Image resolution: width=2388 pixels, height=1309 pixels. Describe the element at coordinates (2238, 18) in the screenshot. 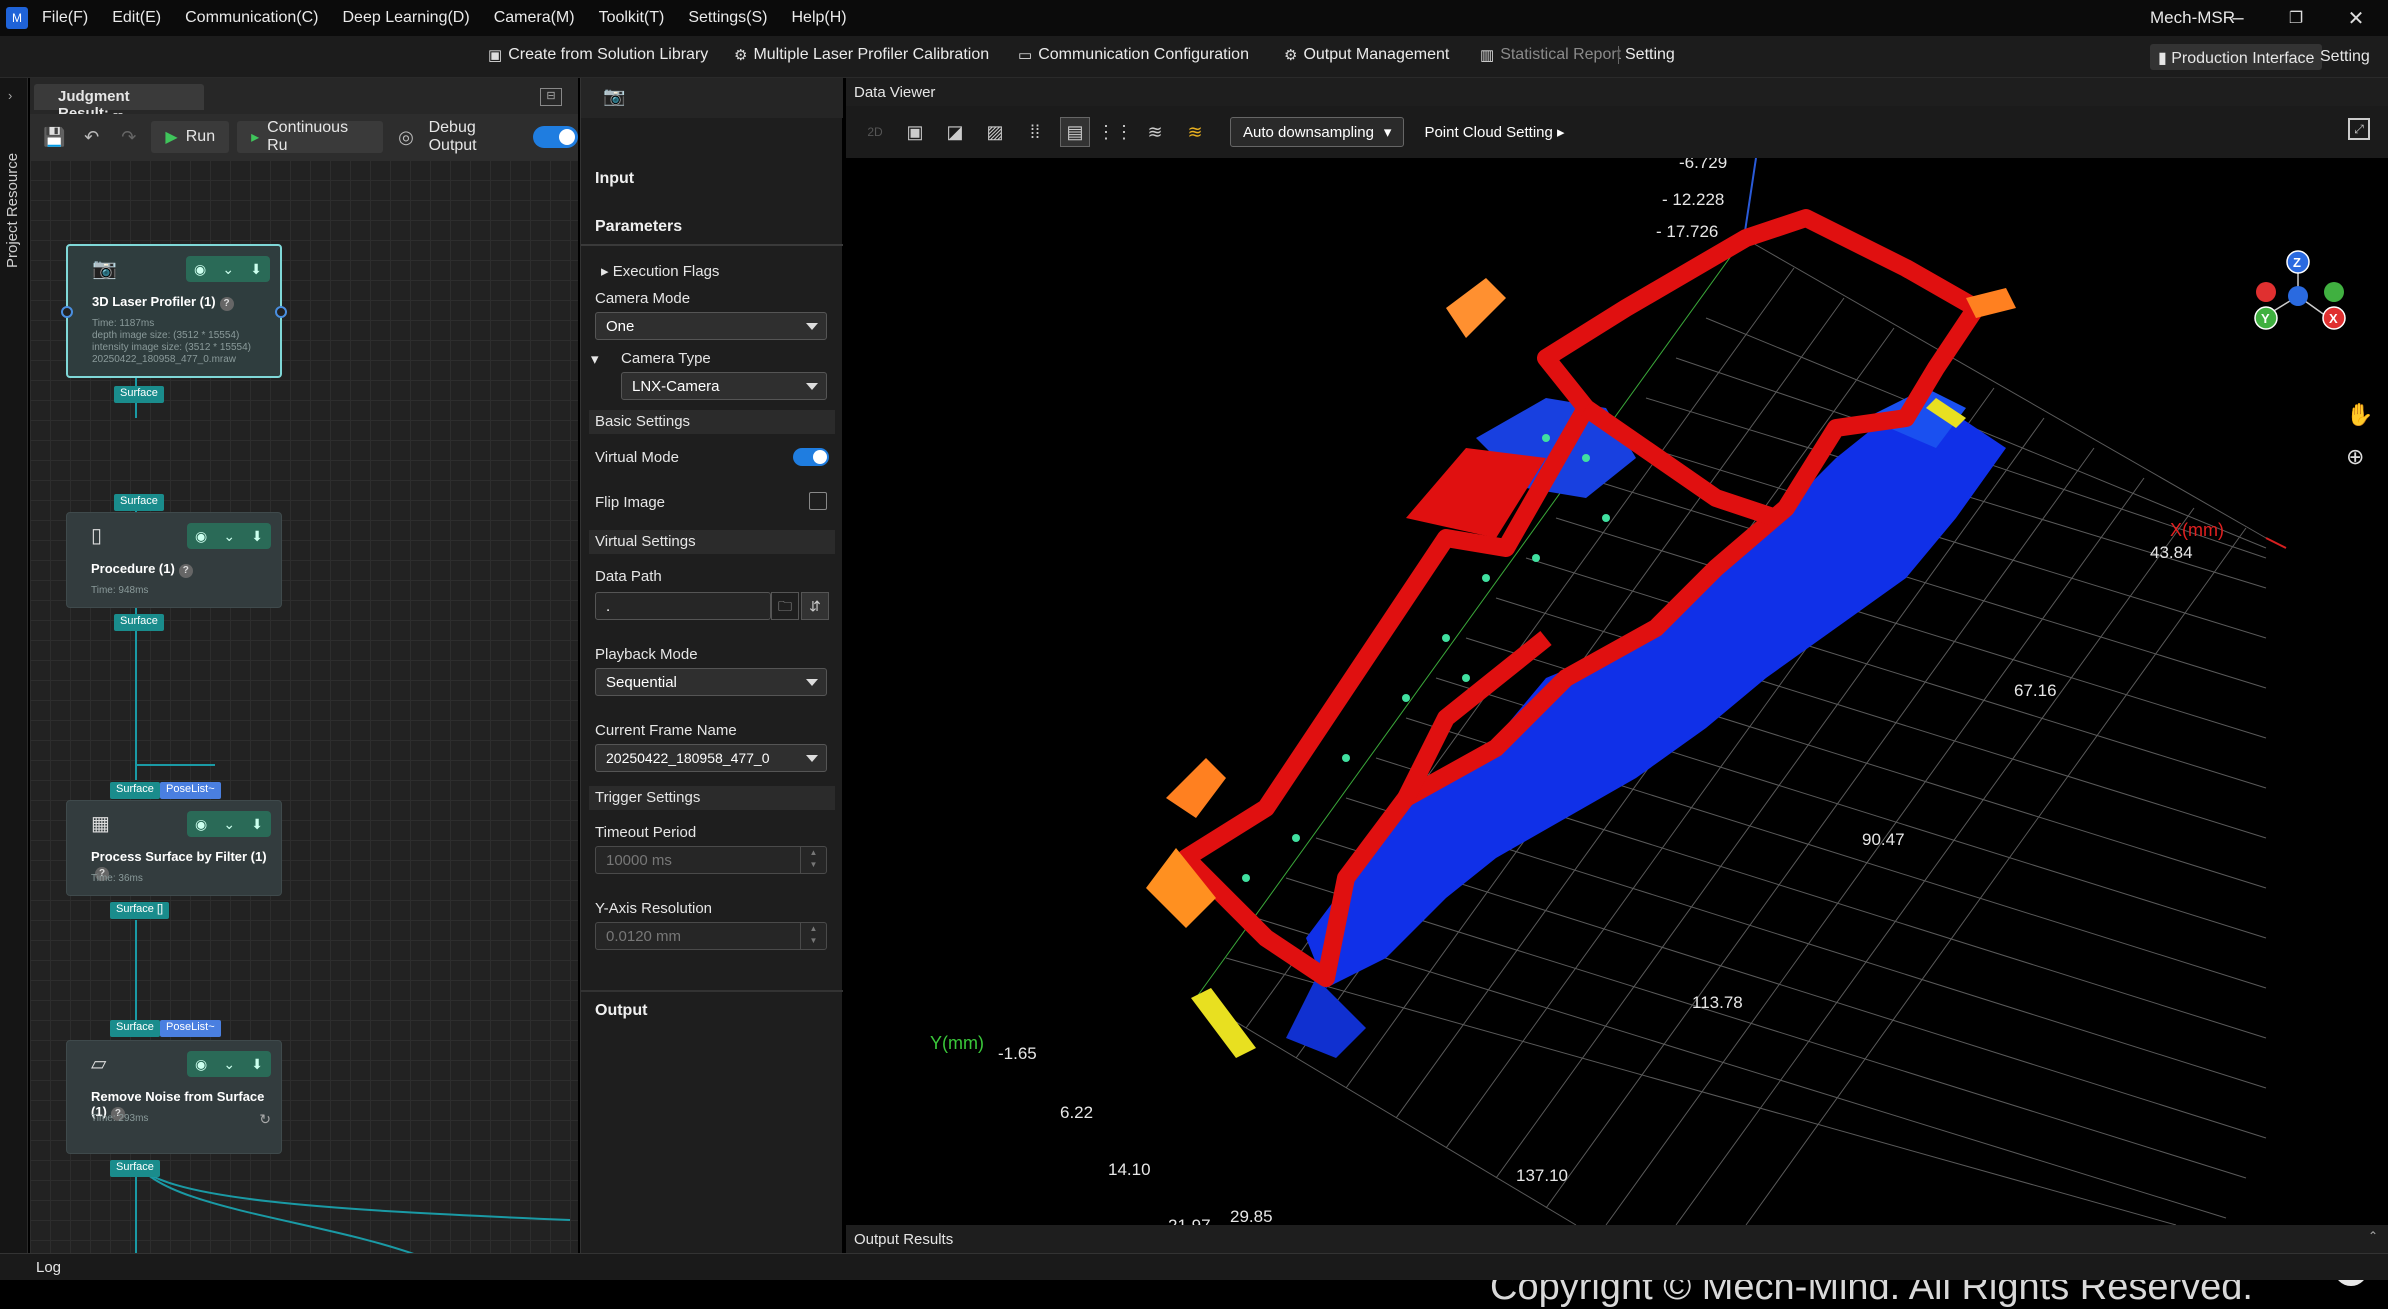

I see `minimize-icon: –` at that location.